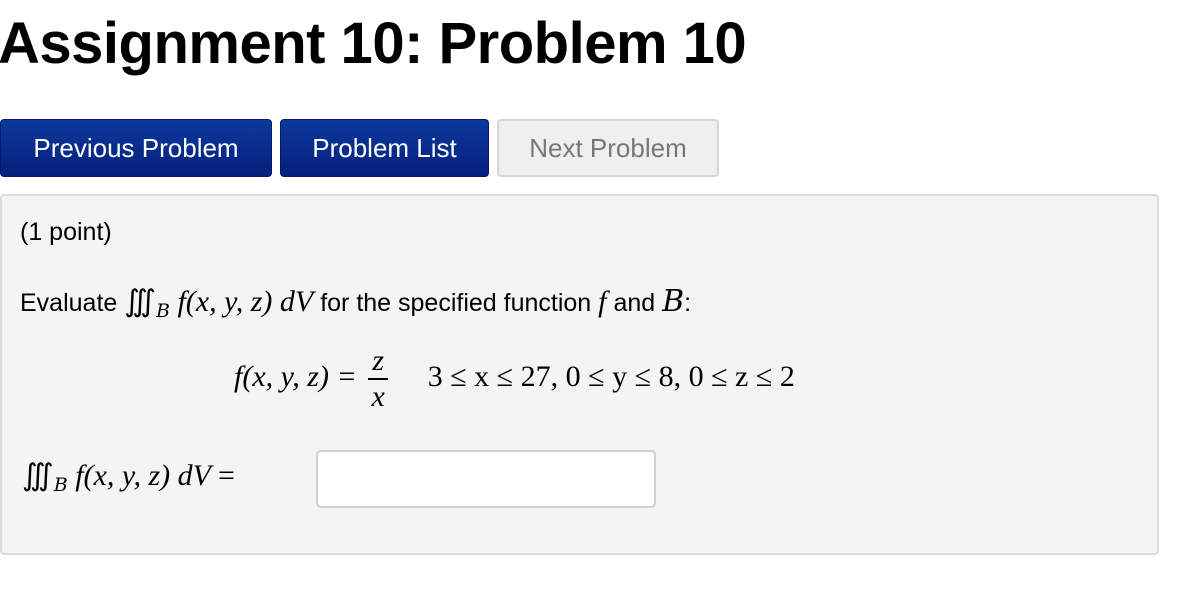 The image size is (1188, 594). I want to click on f-symbol: f, so click(602, 301).